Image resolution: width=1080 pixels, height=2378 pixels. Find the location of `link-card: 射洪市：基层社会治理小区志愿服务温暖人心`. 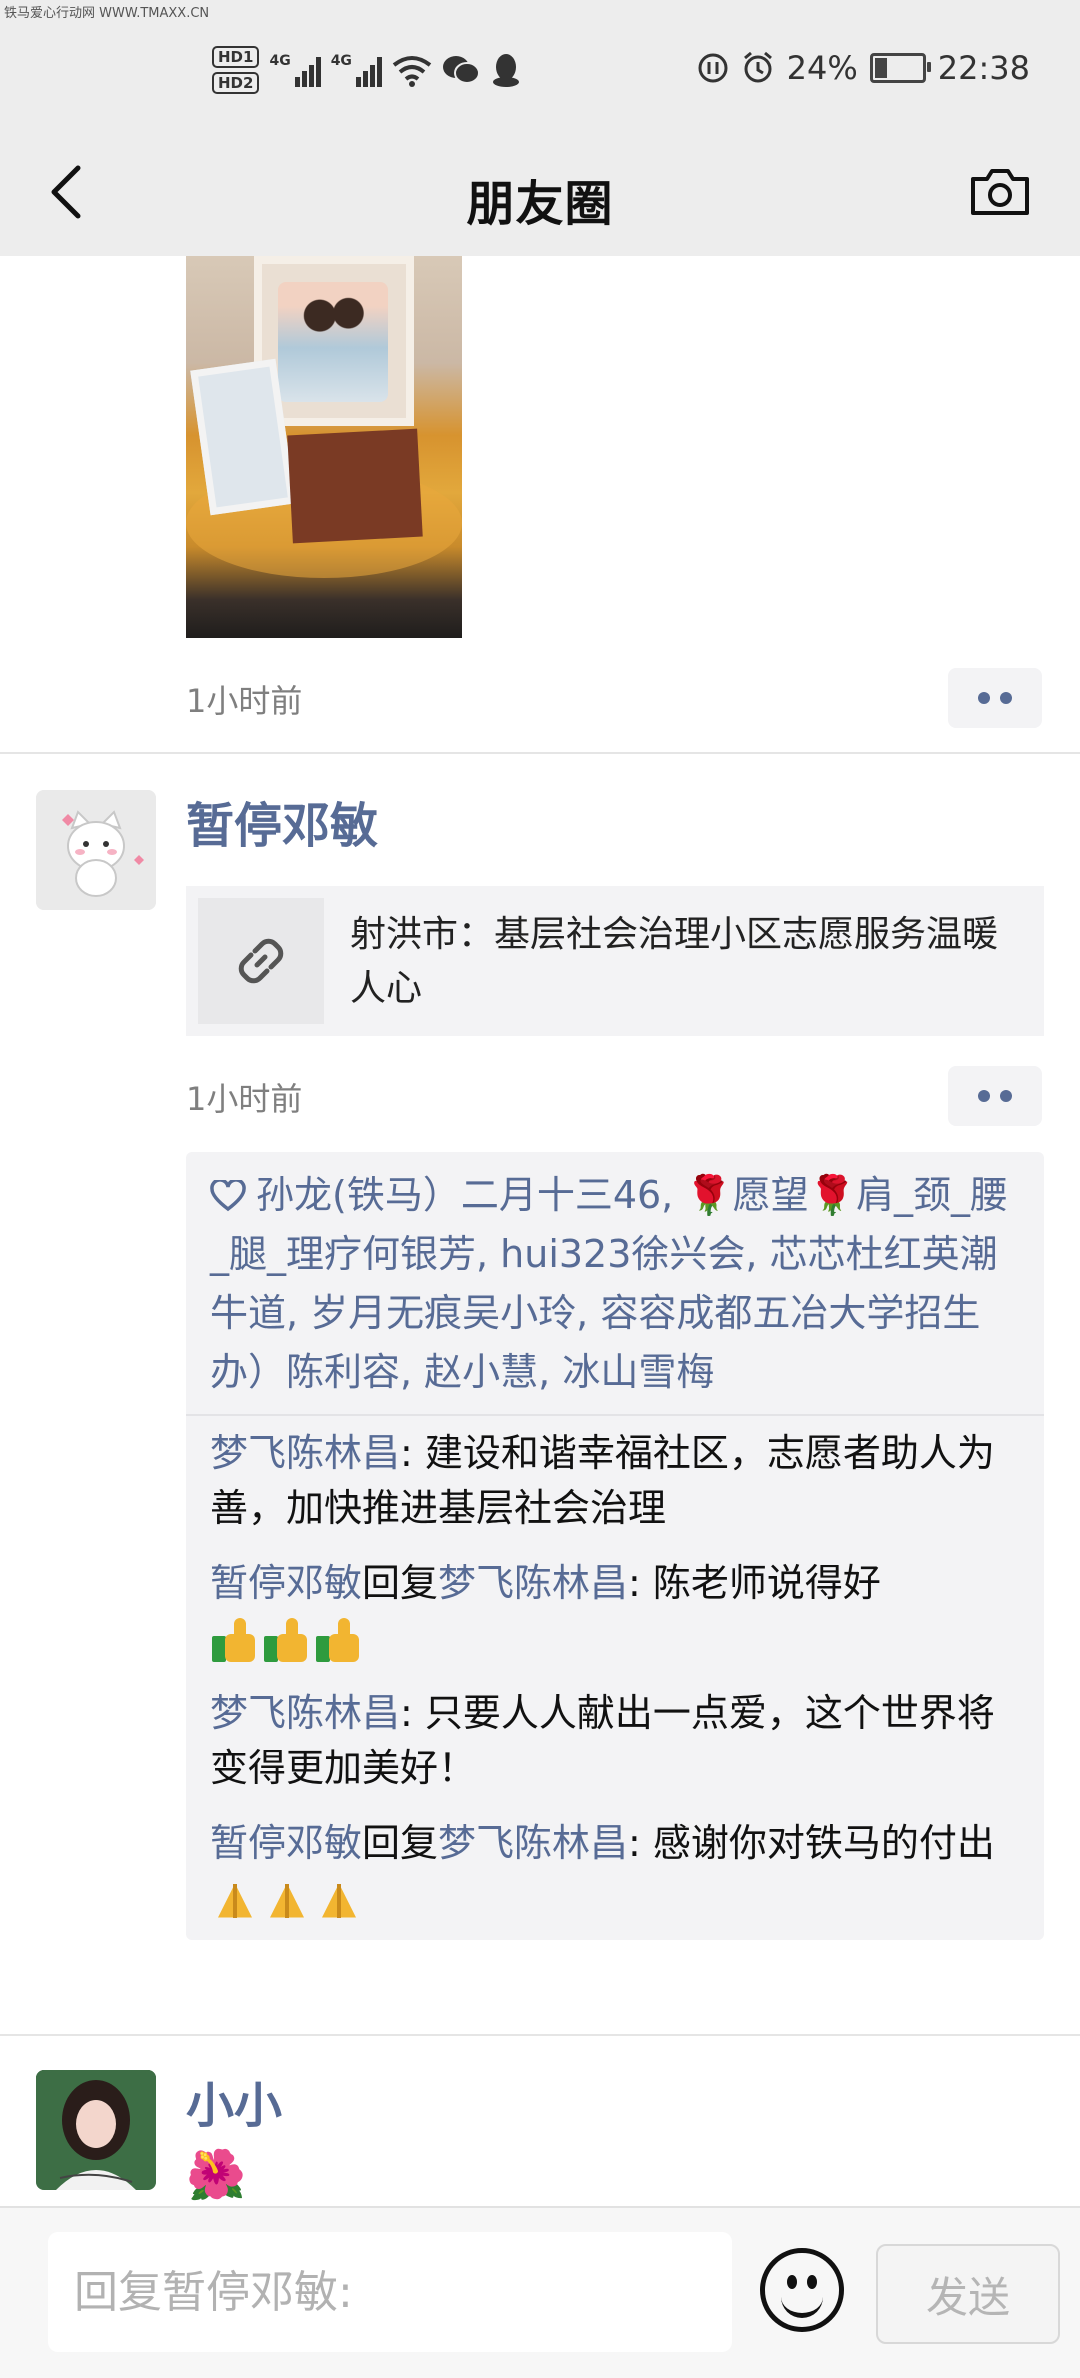

link-card: 射洪市：基层社会治理小区志愿服务温暖人心 is located at coordinates (615, 961).